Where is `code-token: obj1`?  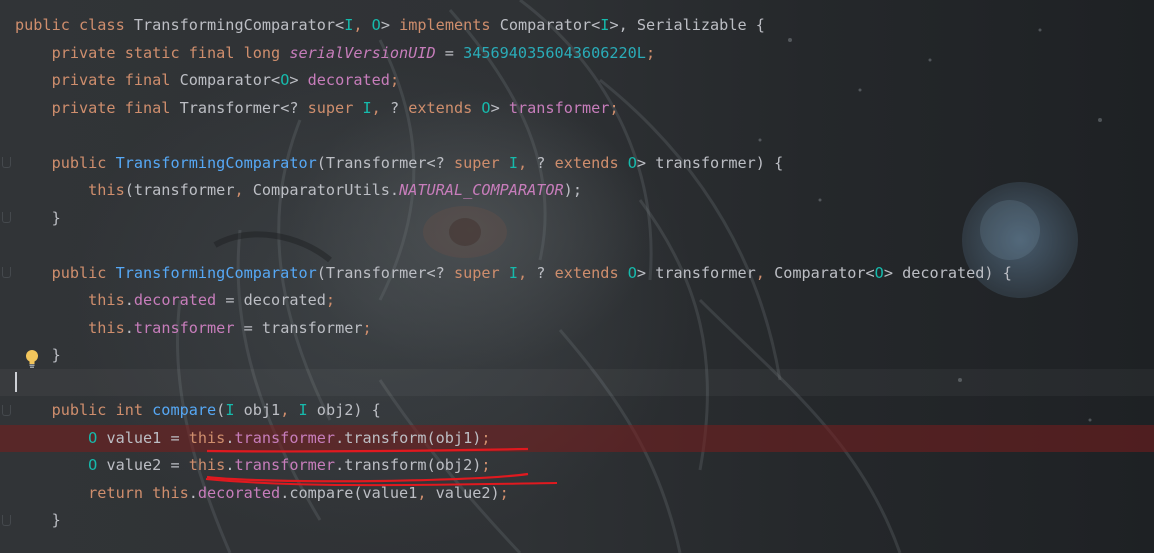 code-token: obj1 is located at coordinates (257, 410).